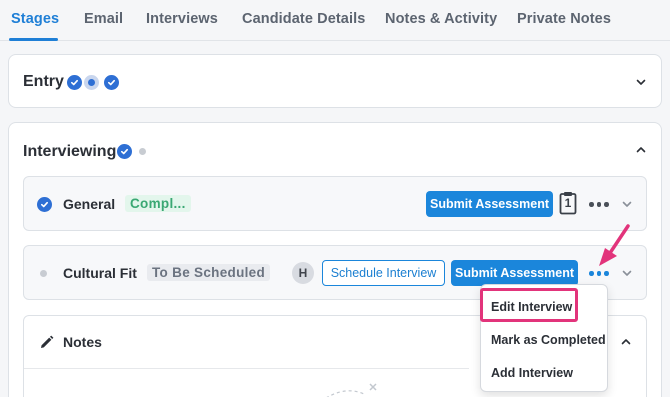 The height and width of the screenshot is (397, 670). I want to click on empty-state-illustration, so click(351, 390).